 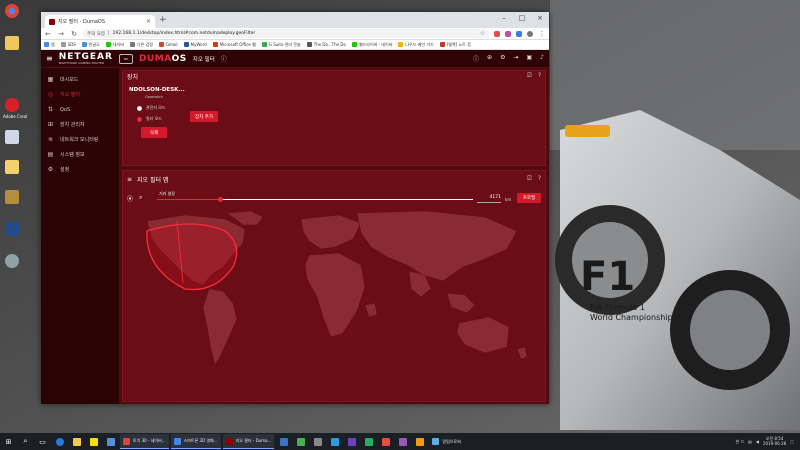 What do you see at coordinates (482, 33) in the screenshot?
I see `bookmark-star-icon: ☆` at bounding box center [482, 33].